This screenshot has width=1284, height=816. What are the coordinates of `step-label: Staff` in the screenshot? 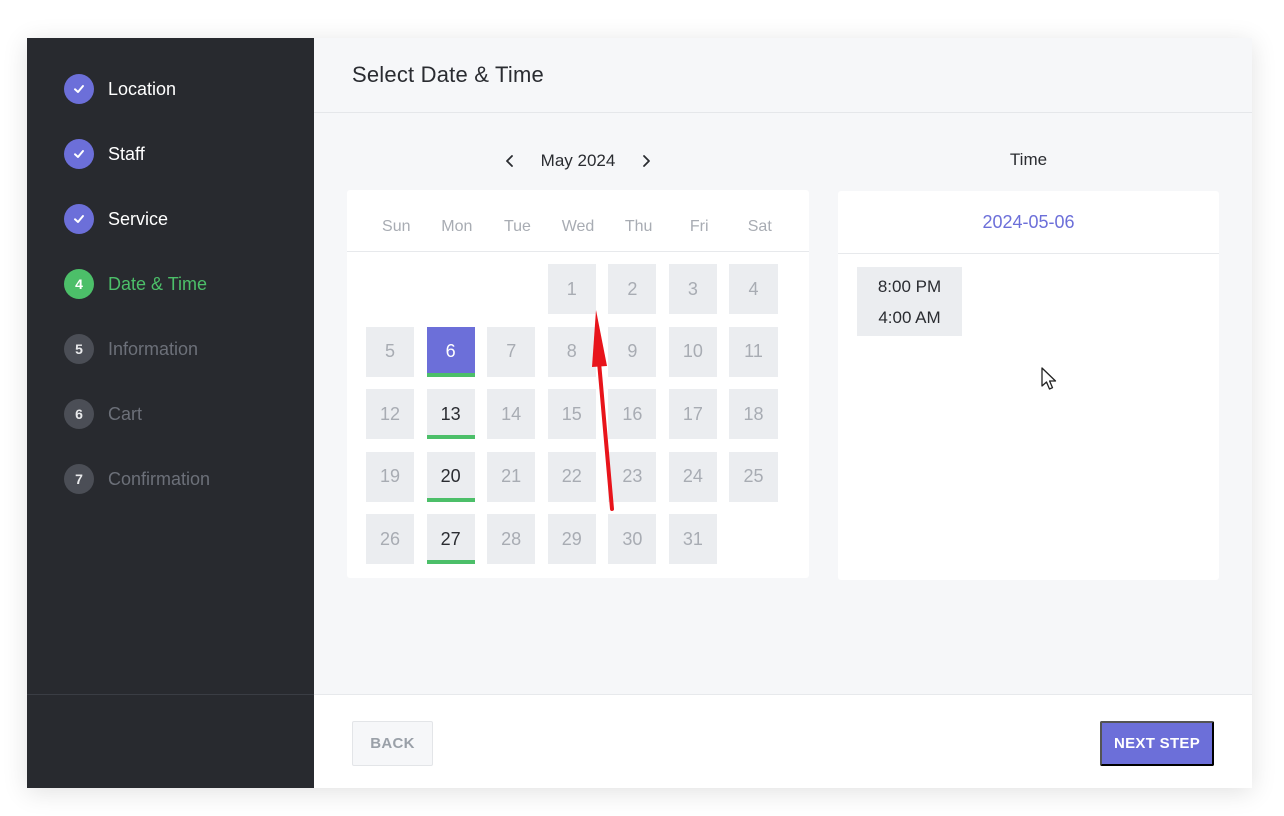 It's located at (126, 153).